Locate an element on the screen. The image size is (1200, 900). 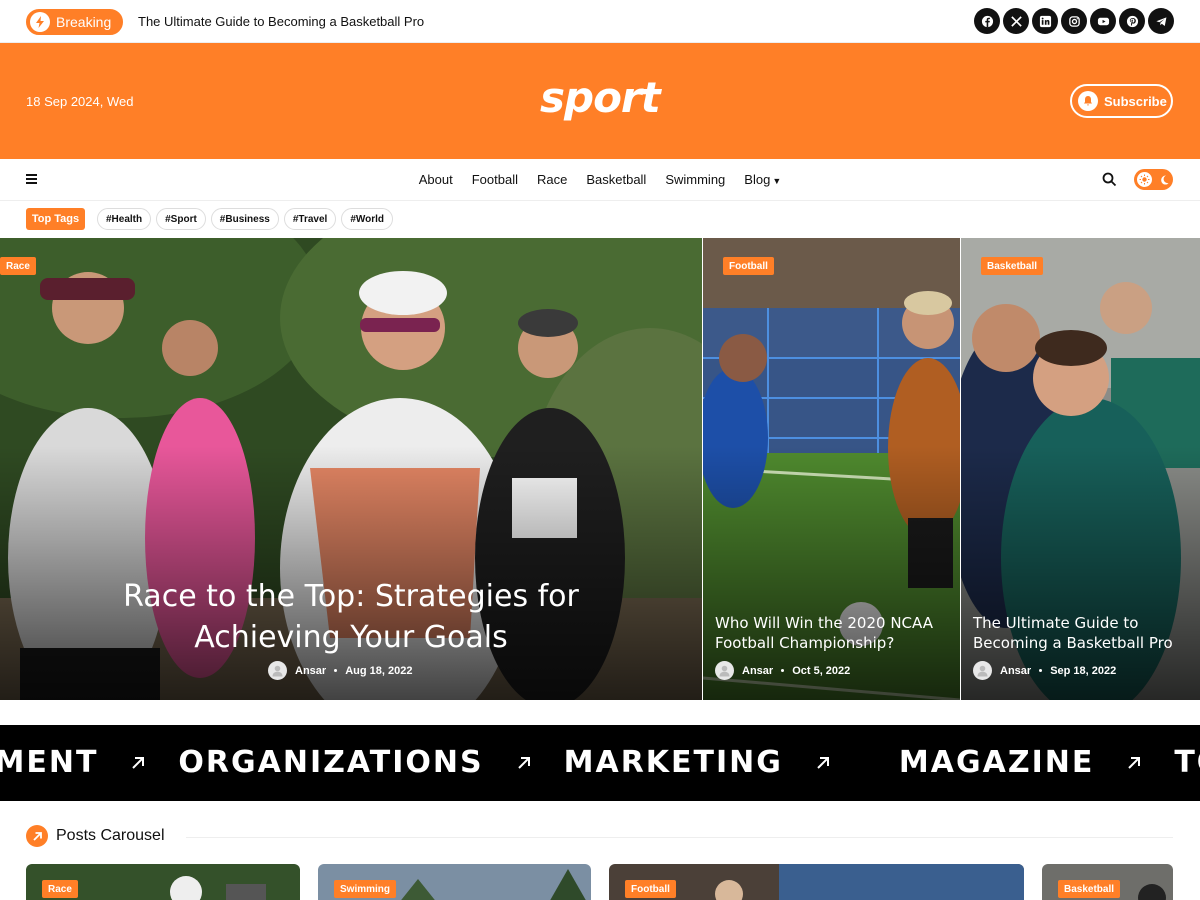
marquee-word: MAGAZINE is located at coordinates (996, 762).